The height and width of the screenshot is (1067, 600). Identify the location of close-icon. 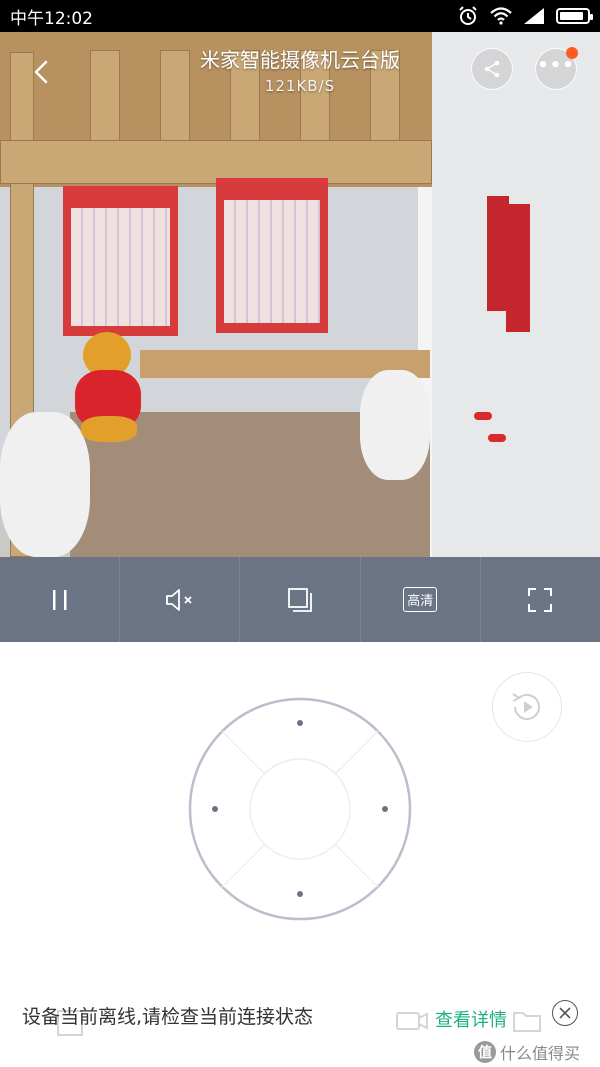
(565, 1013).